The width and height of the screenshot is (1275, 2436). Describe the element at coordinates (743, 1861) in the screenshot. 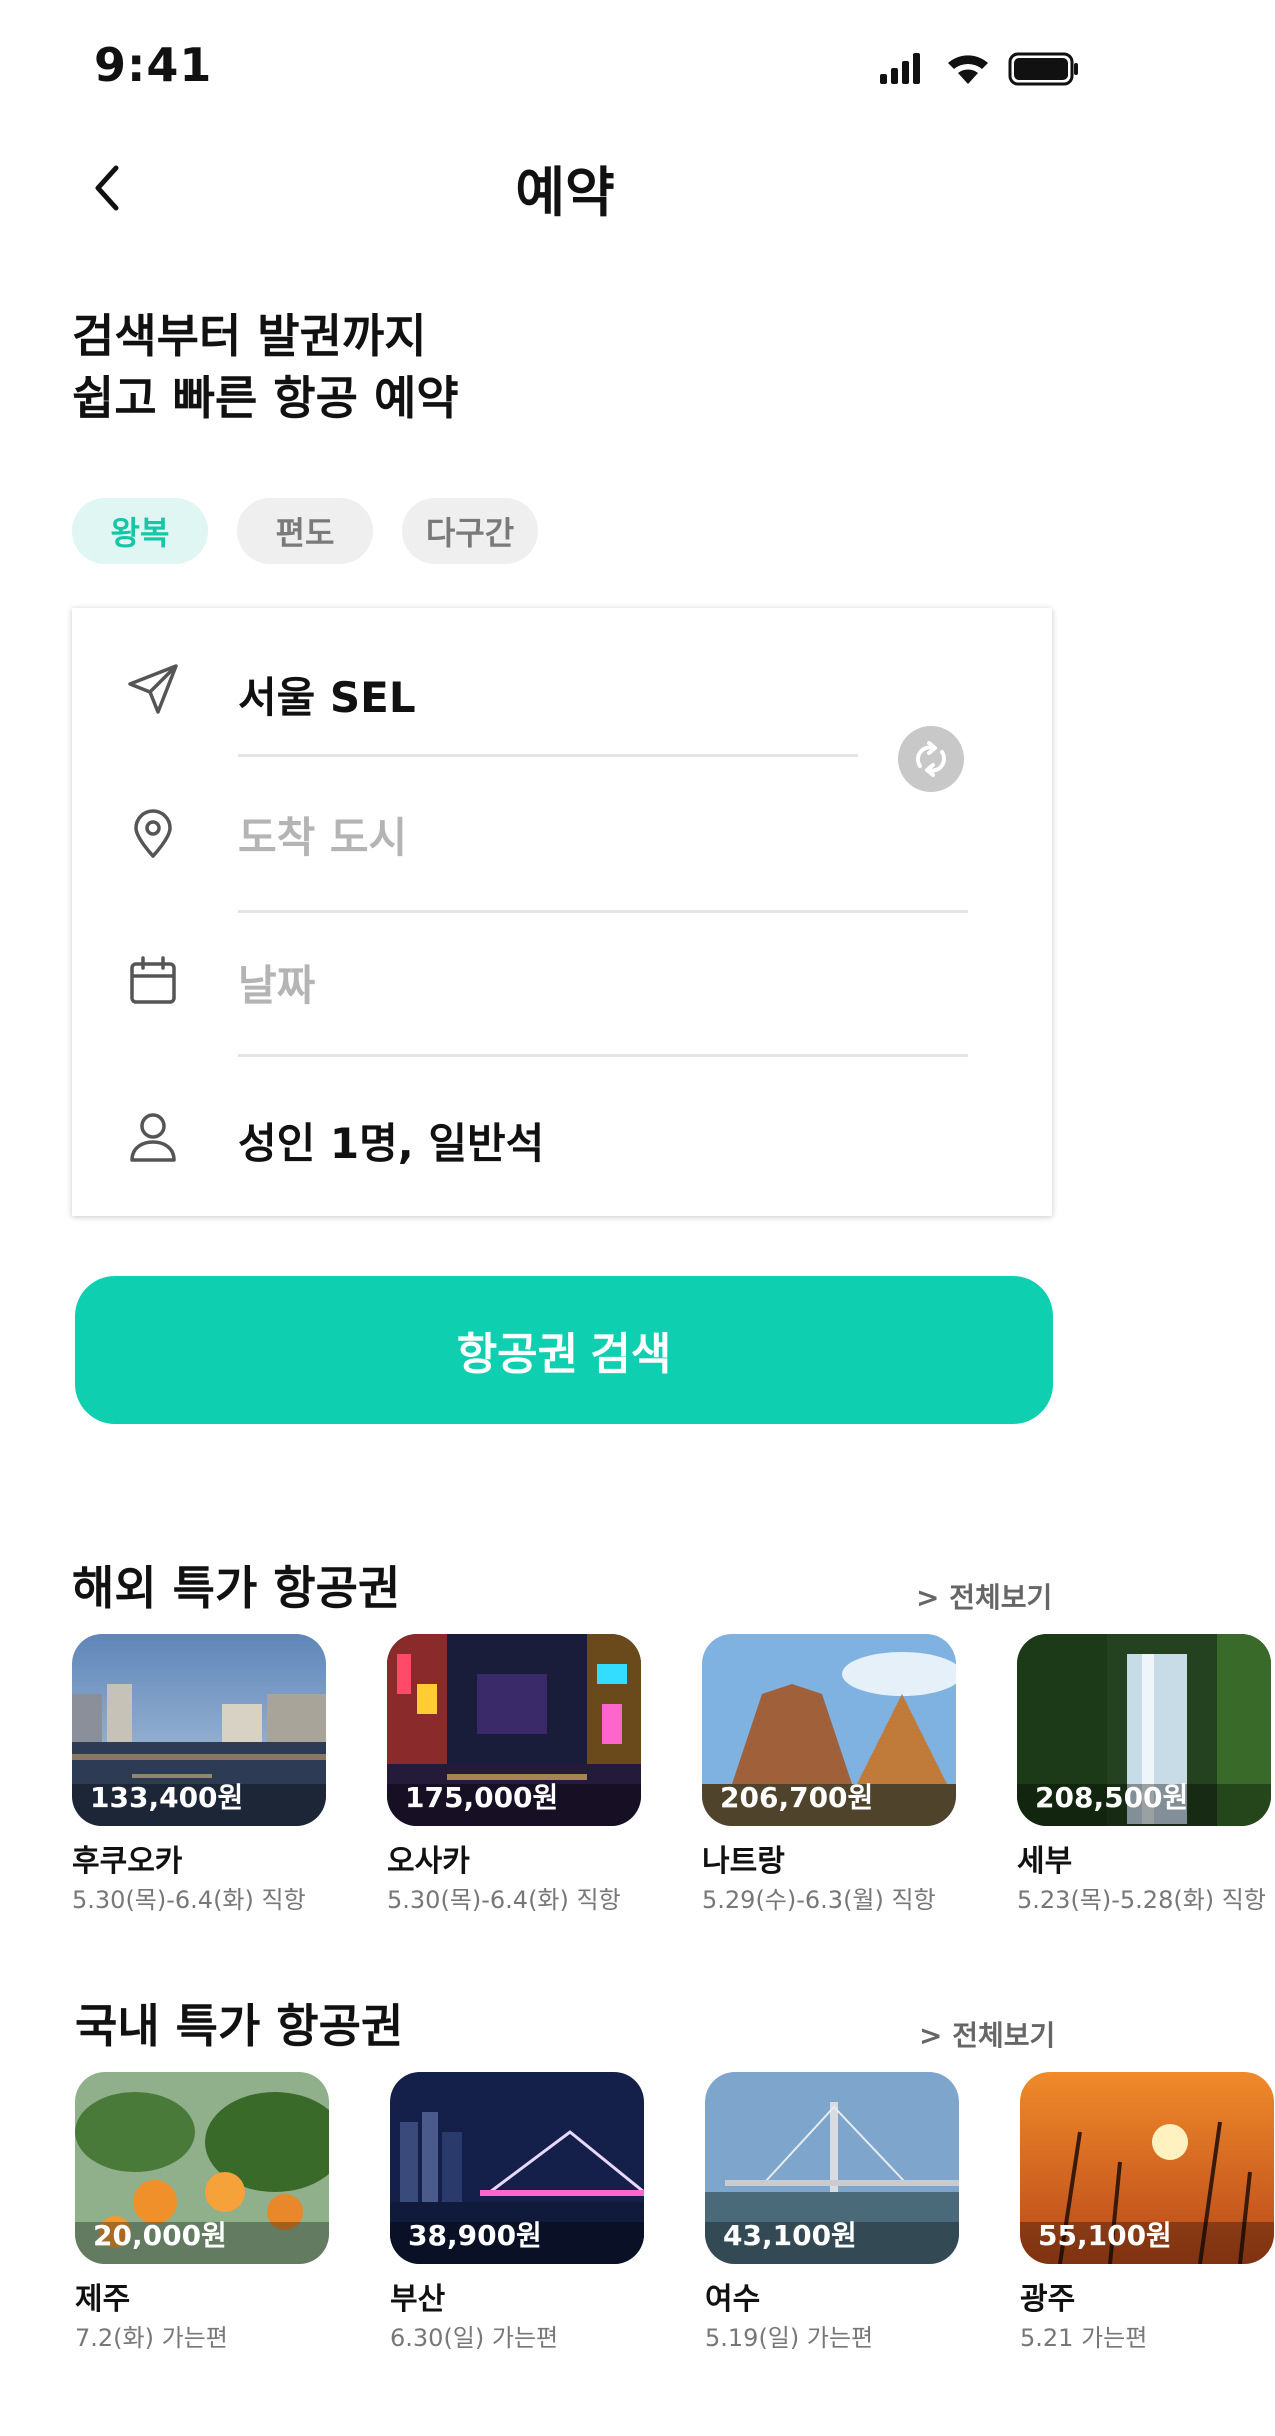

I see `deal-city: 나트랑` at that location.